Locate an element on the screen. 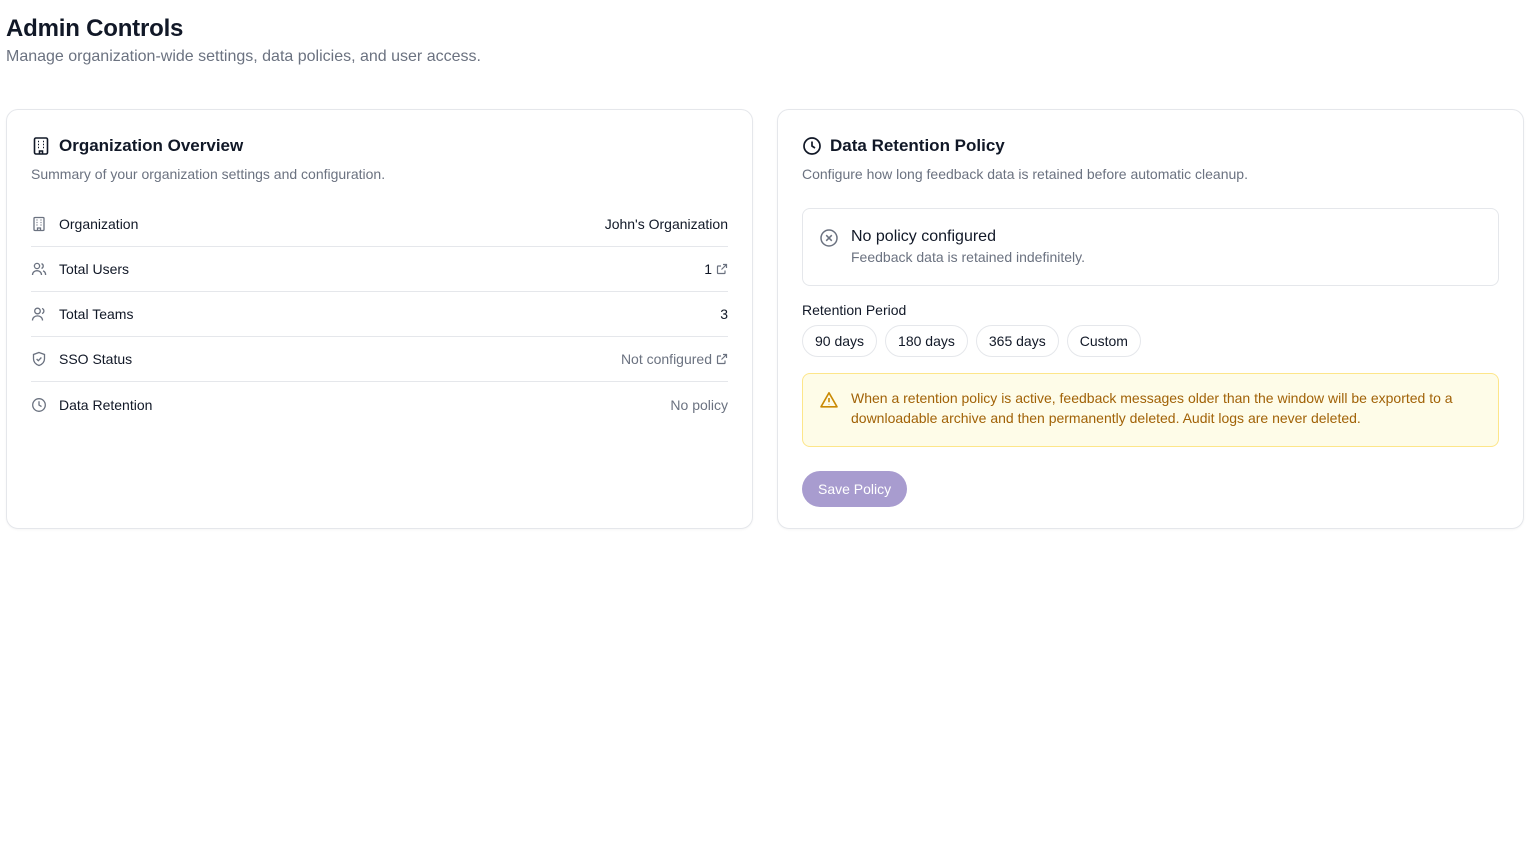 The image size is (1530, 850). option-365-days: 365 days is located at coordinates (1017, 341).